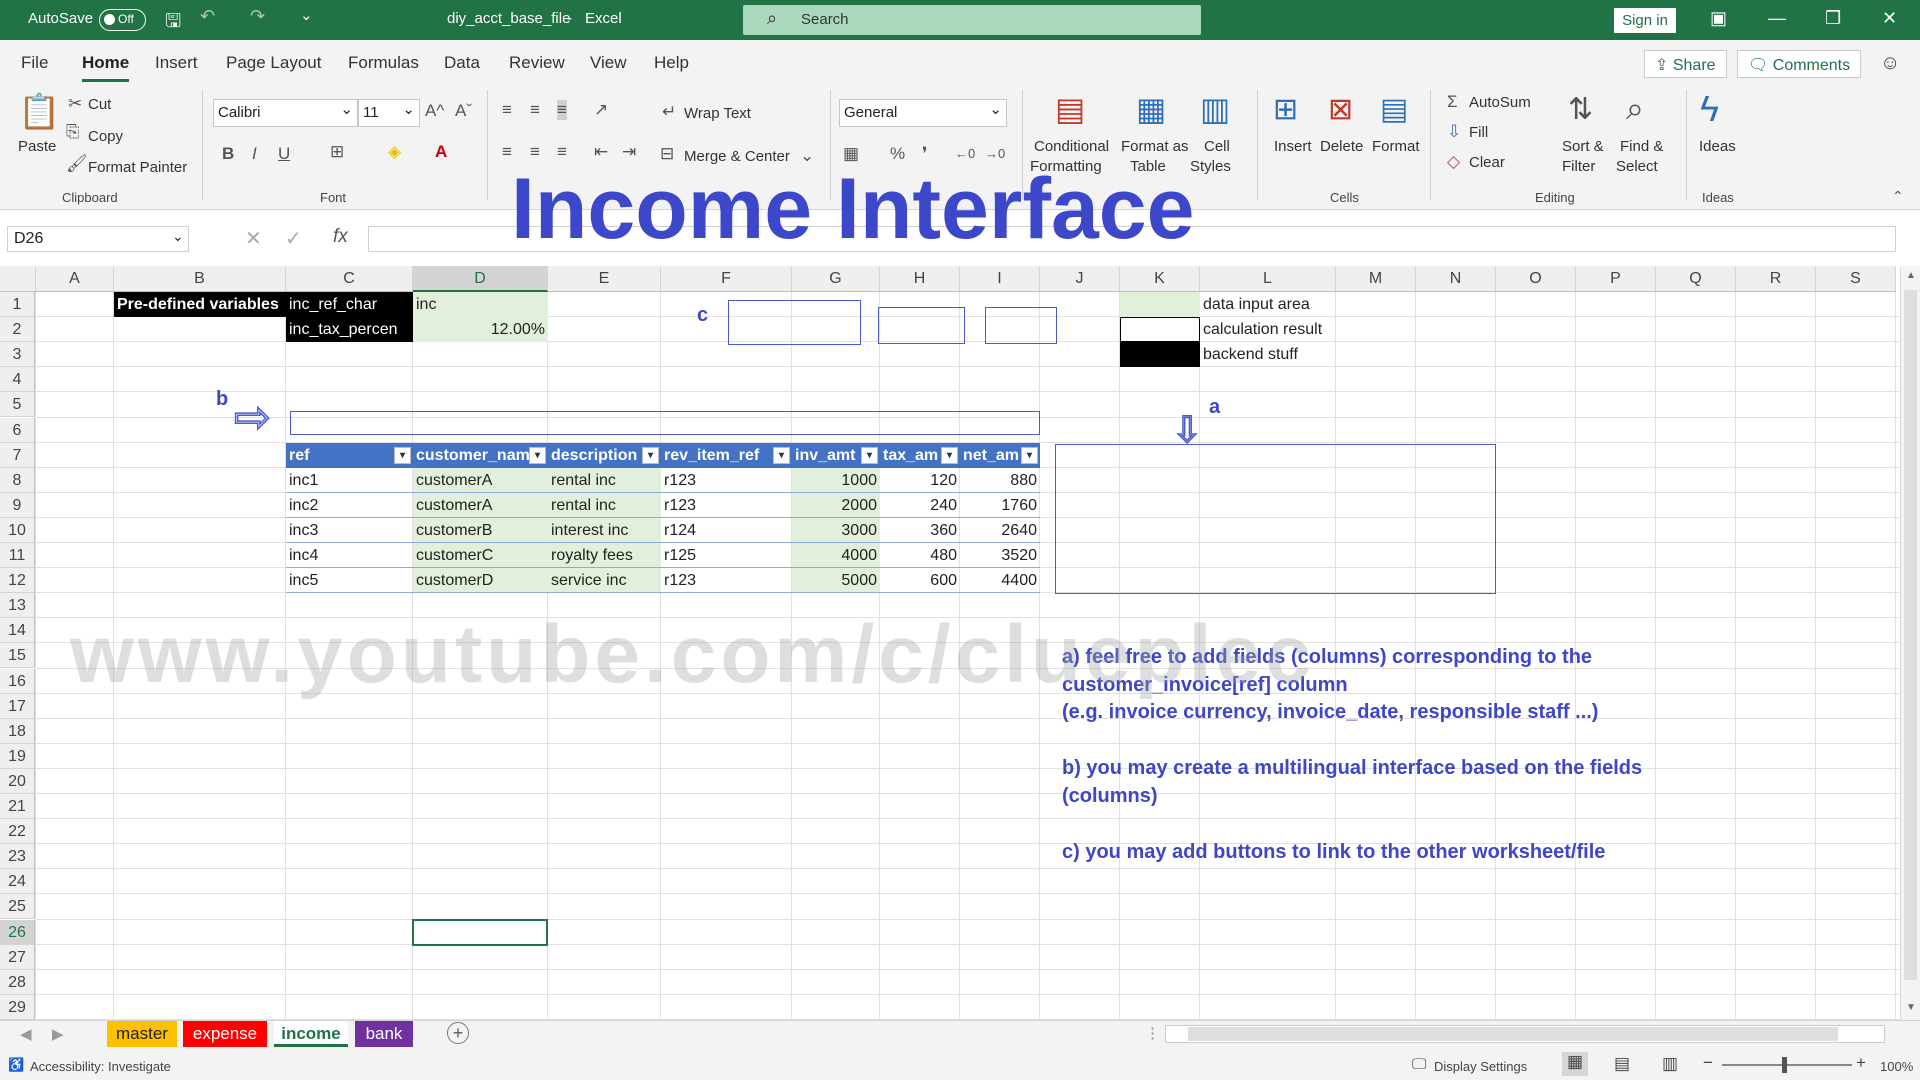  Describe the element at coordinates (480, 505) in the screenshot. I see `table-cell: customerA` at that location.